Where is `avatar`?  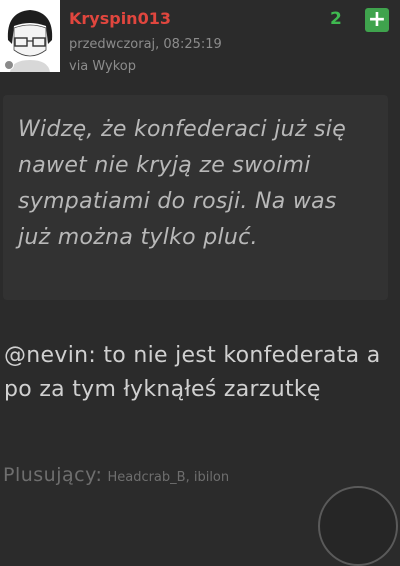
avatar is located at coordinates (30, 36).